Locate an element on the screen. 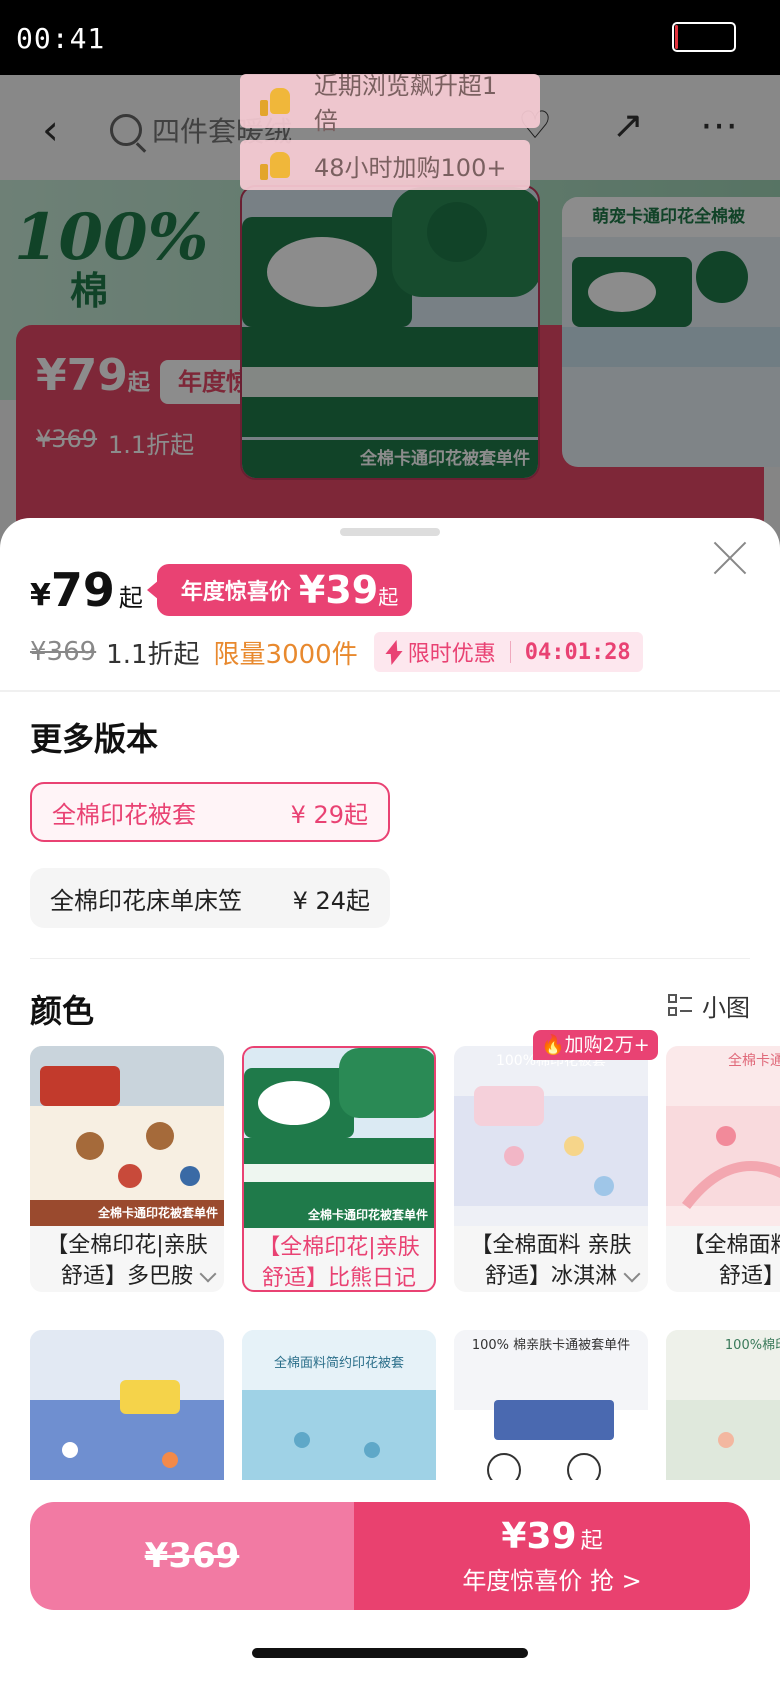 Image resolution: width=780 pixels, height=1688 pixels. bottom-action-bar: ¥369 ¥39 起 年度惊喜价 抢 > is located at coordinates (390, 1584).